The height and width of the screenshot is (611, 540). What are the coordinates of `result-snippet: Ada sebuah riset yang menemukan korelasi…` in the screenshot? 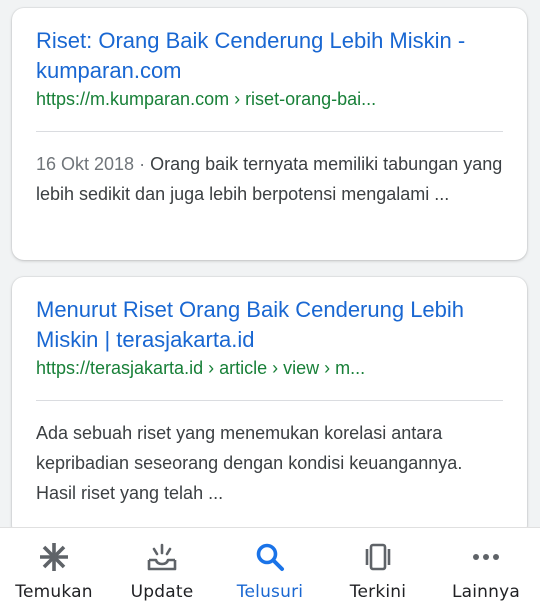 It's located at (249, 463).